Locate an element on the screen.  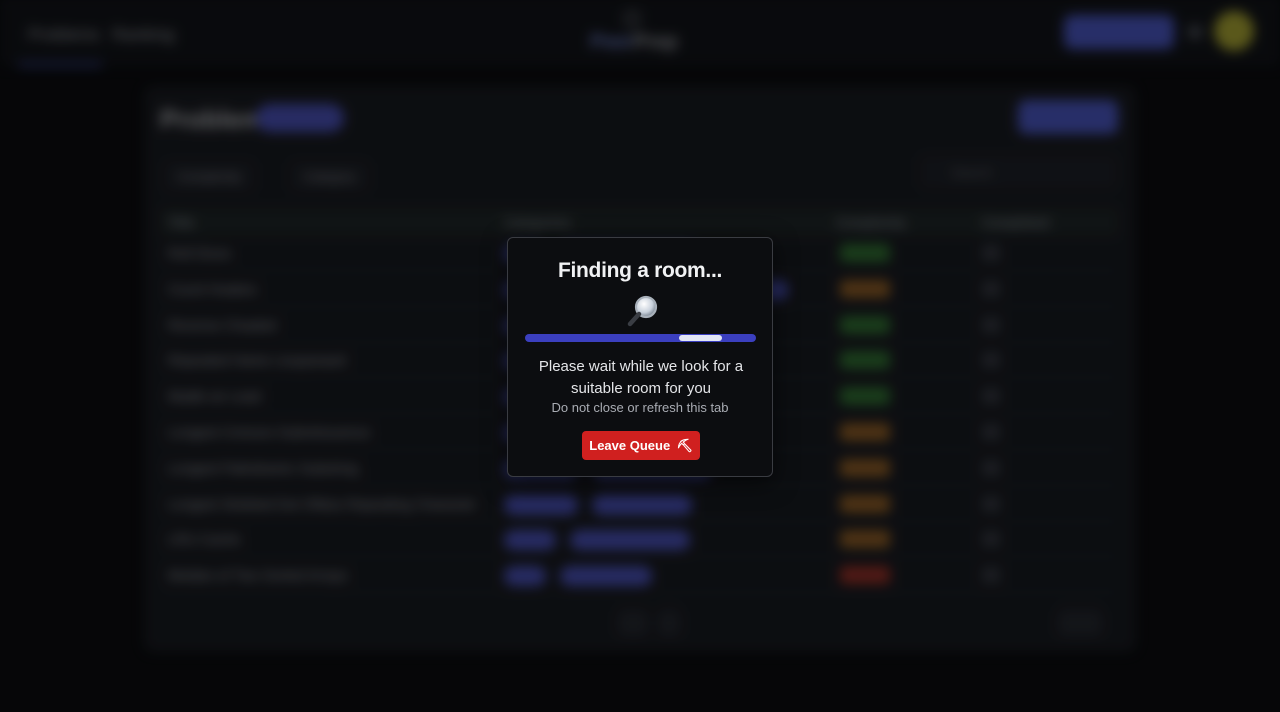
search-progress-bar is located at coordinates (640, 338).